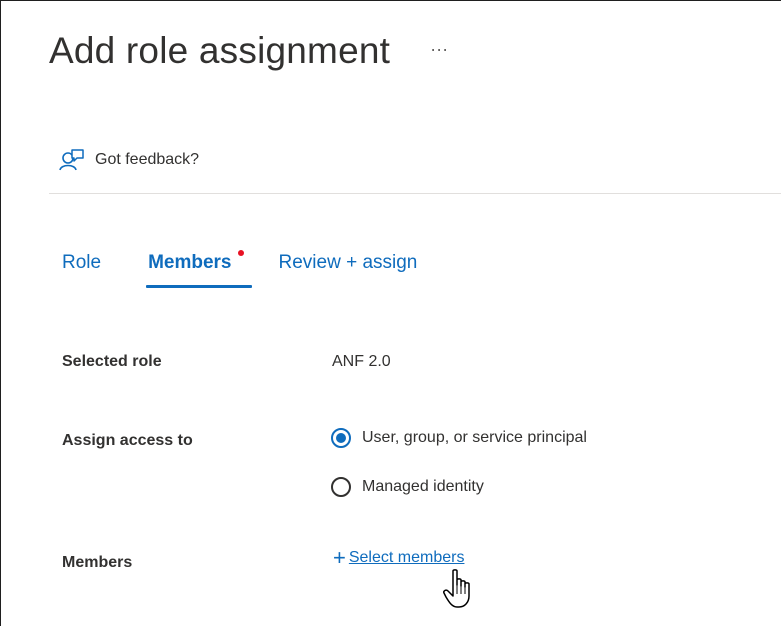 This screenshot has width=781, height=626. I want to click on feedback-label: Got feedback?, so click(147, 159).